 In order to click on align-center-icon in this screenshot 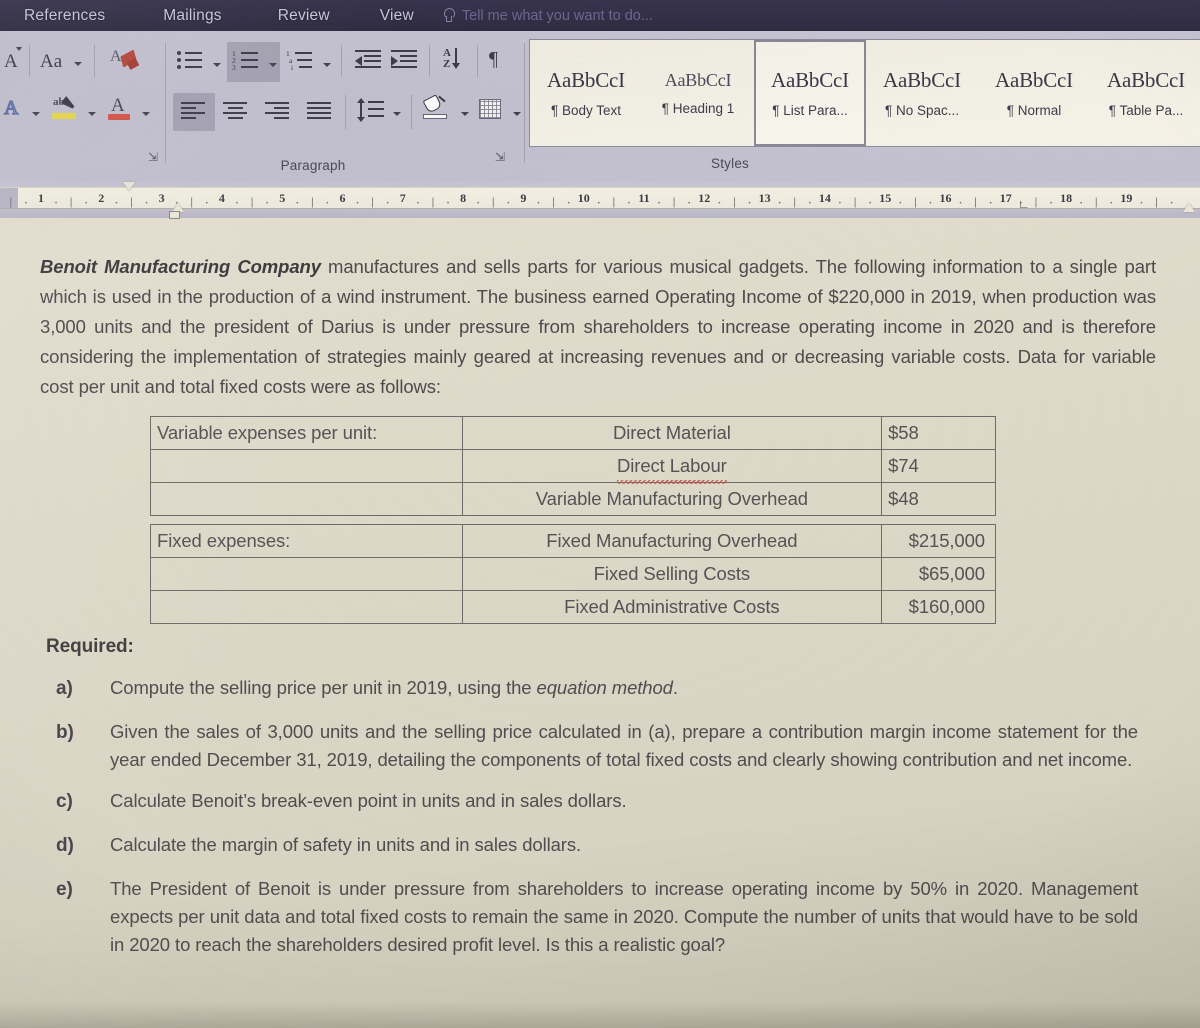, I will do `click(235, 111)`.